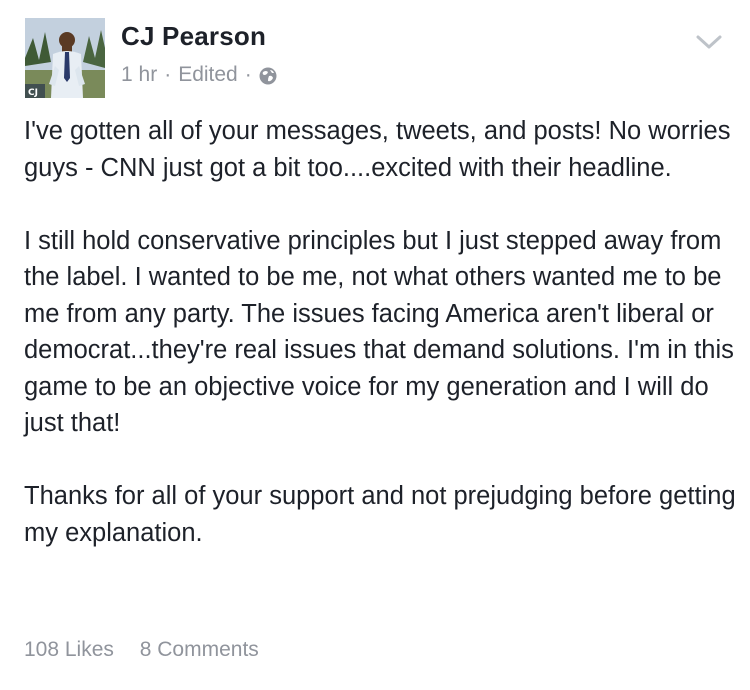 Image resolution: width=750 pixels, height=690 pixels. I want to click on avatar-overlay-text: CJ, so click(33, 93).